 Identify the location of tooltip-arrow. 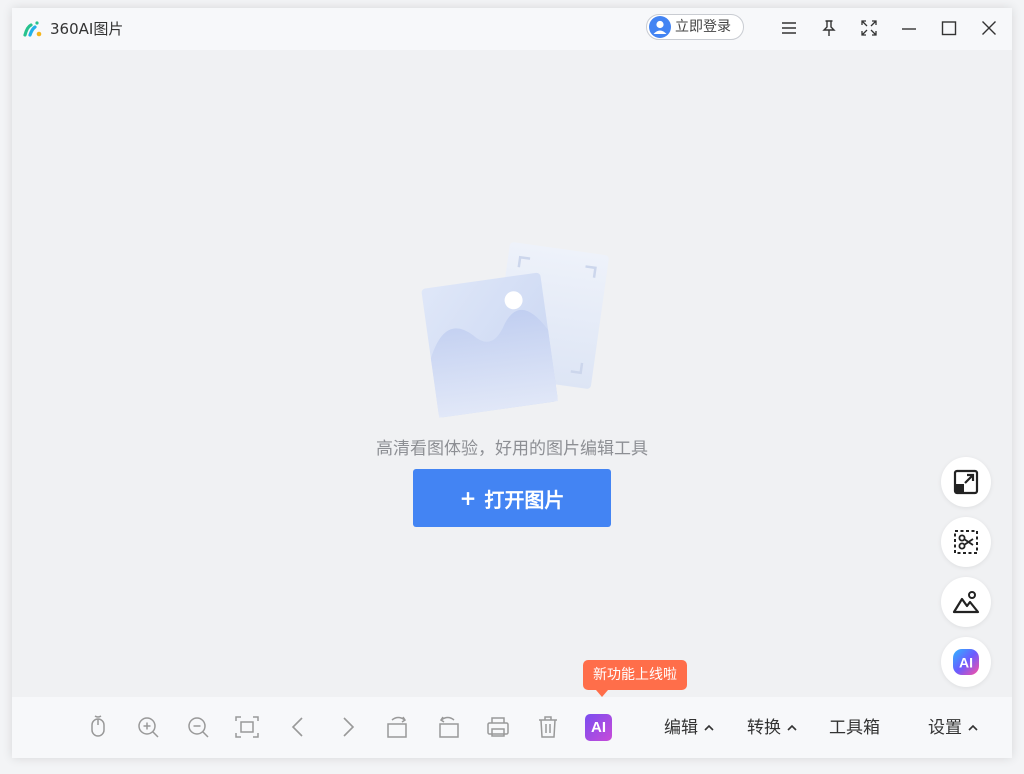
(602, 693).